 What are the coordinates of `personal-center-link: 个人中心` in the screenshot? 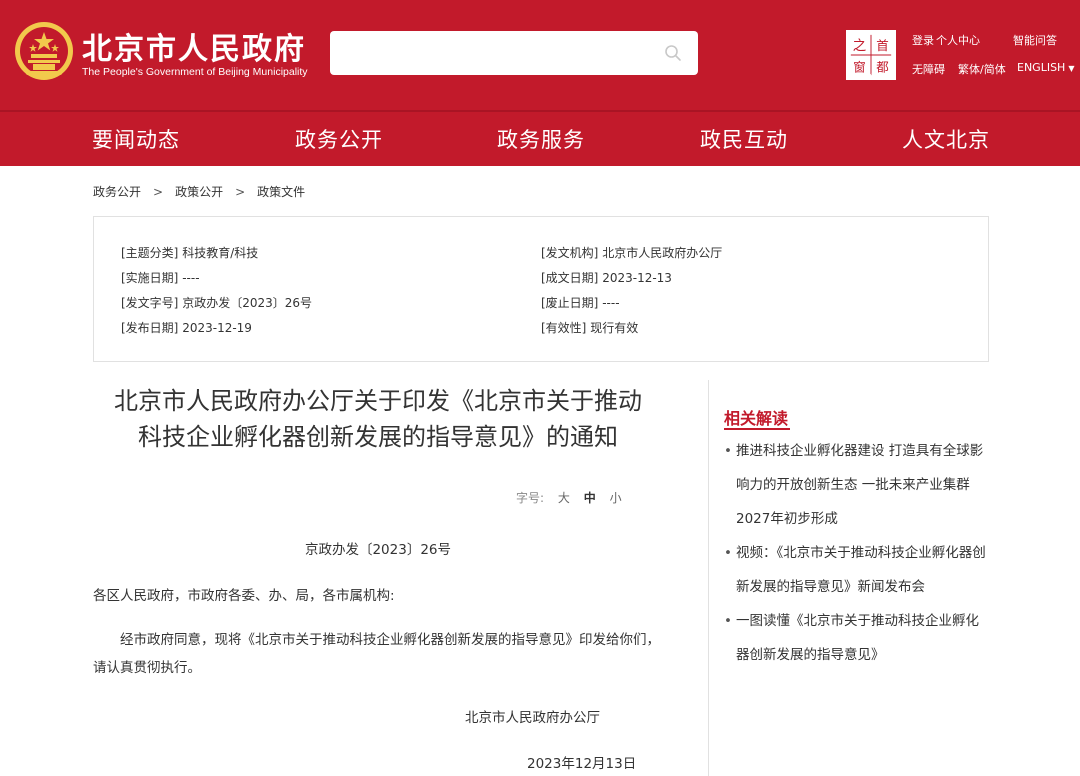 It's located at (958, 40).